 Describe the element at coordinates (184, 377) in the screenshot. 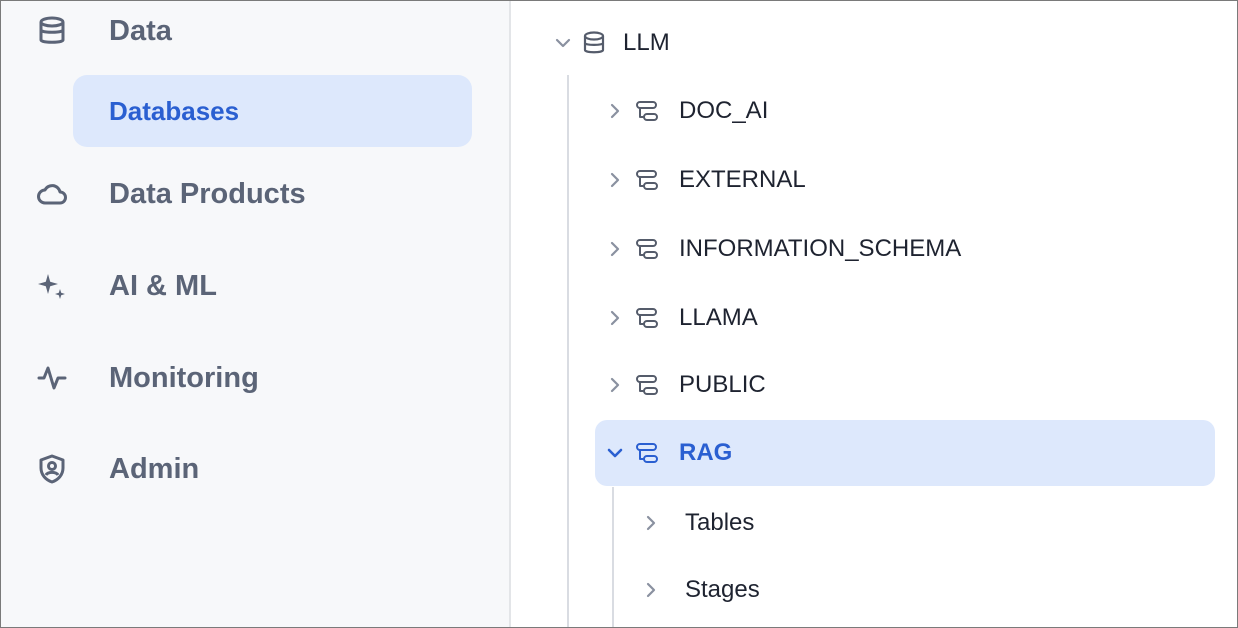

I see `sidebar-item-label: Monitoring` at that location.